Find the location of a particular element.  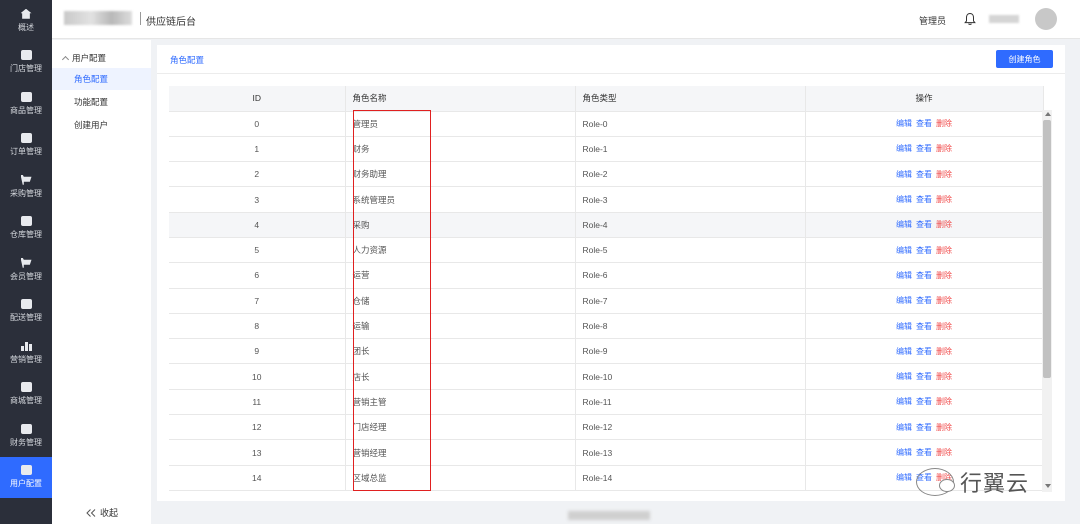

table-scrollbar-thumb is located at coordinates (1047, 249).